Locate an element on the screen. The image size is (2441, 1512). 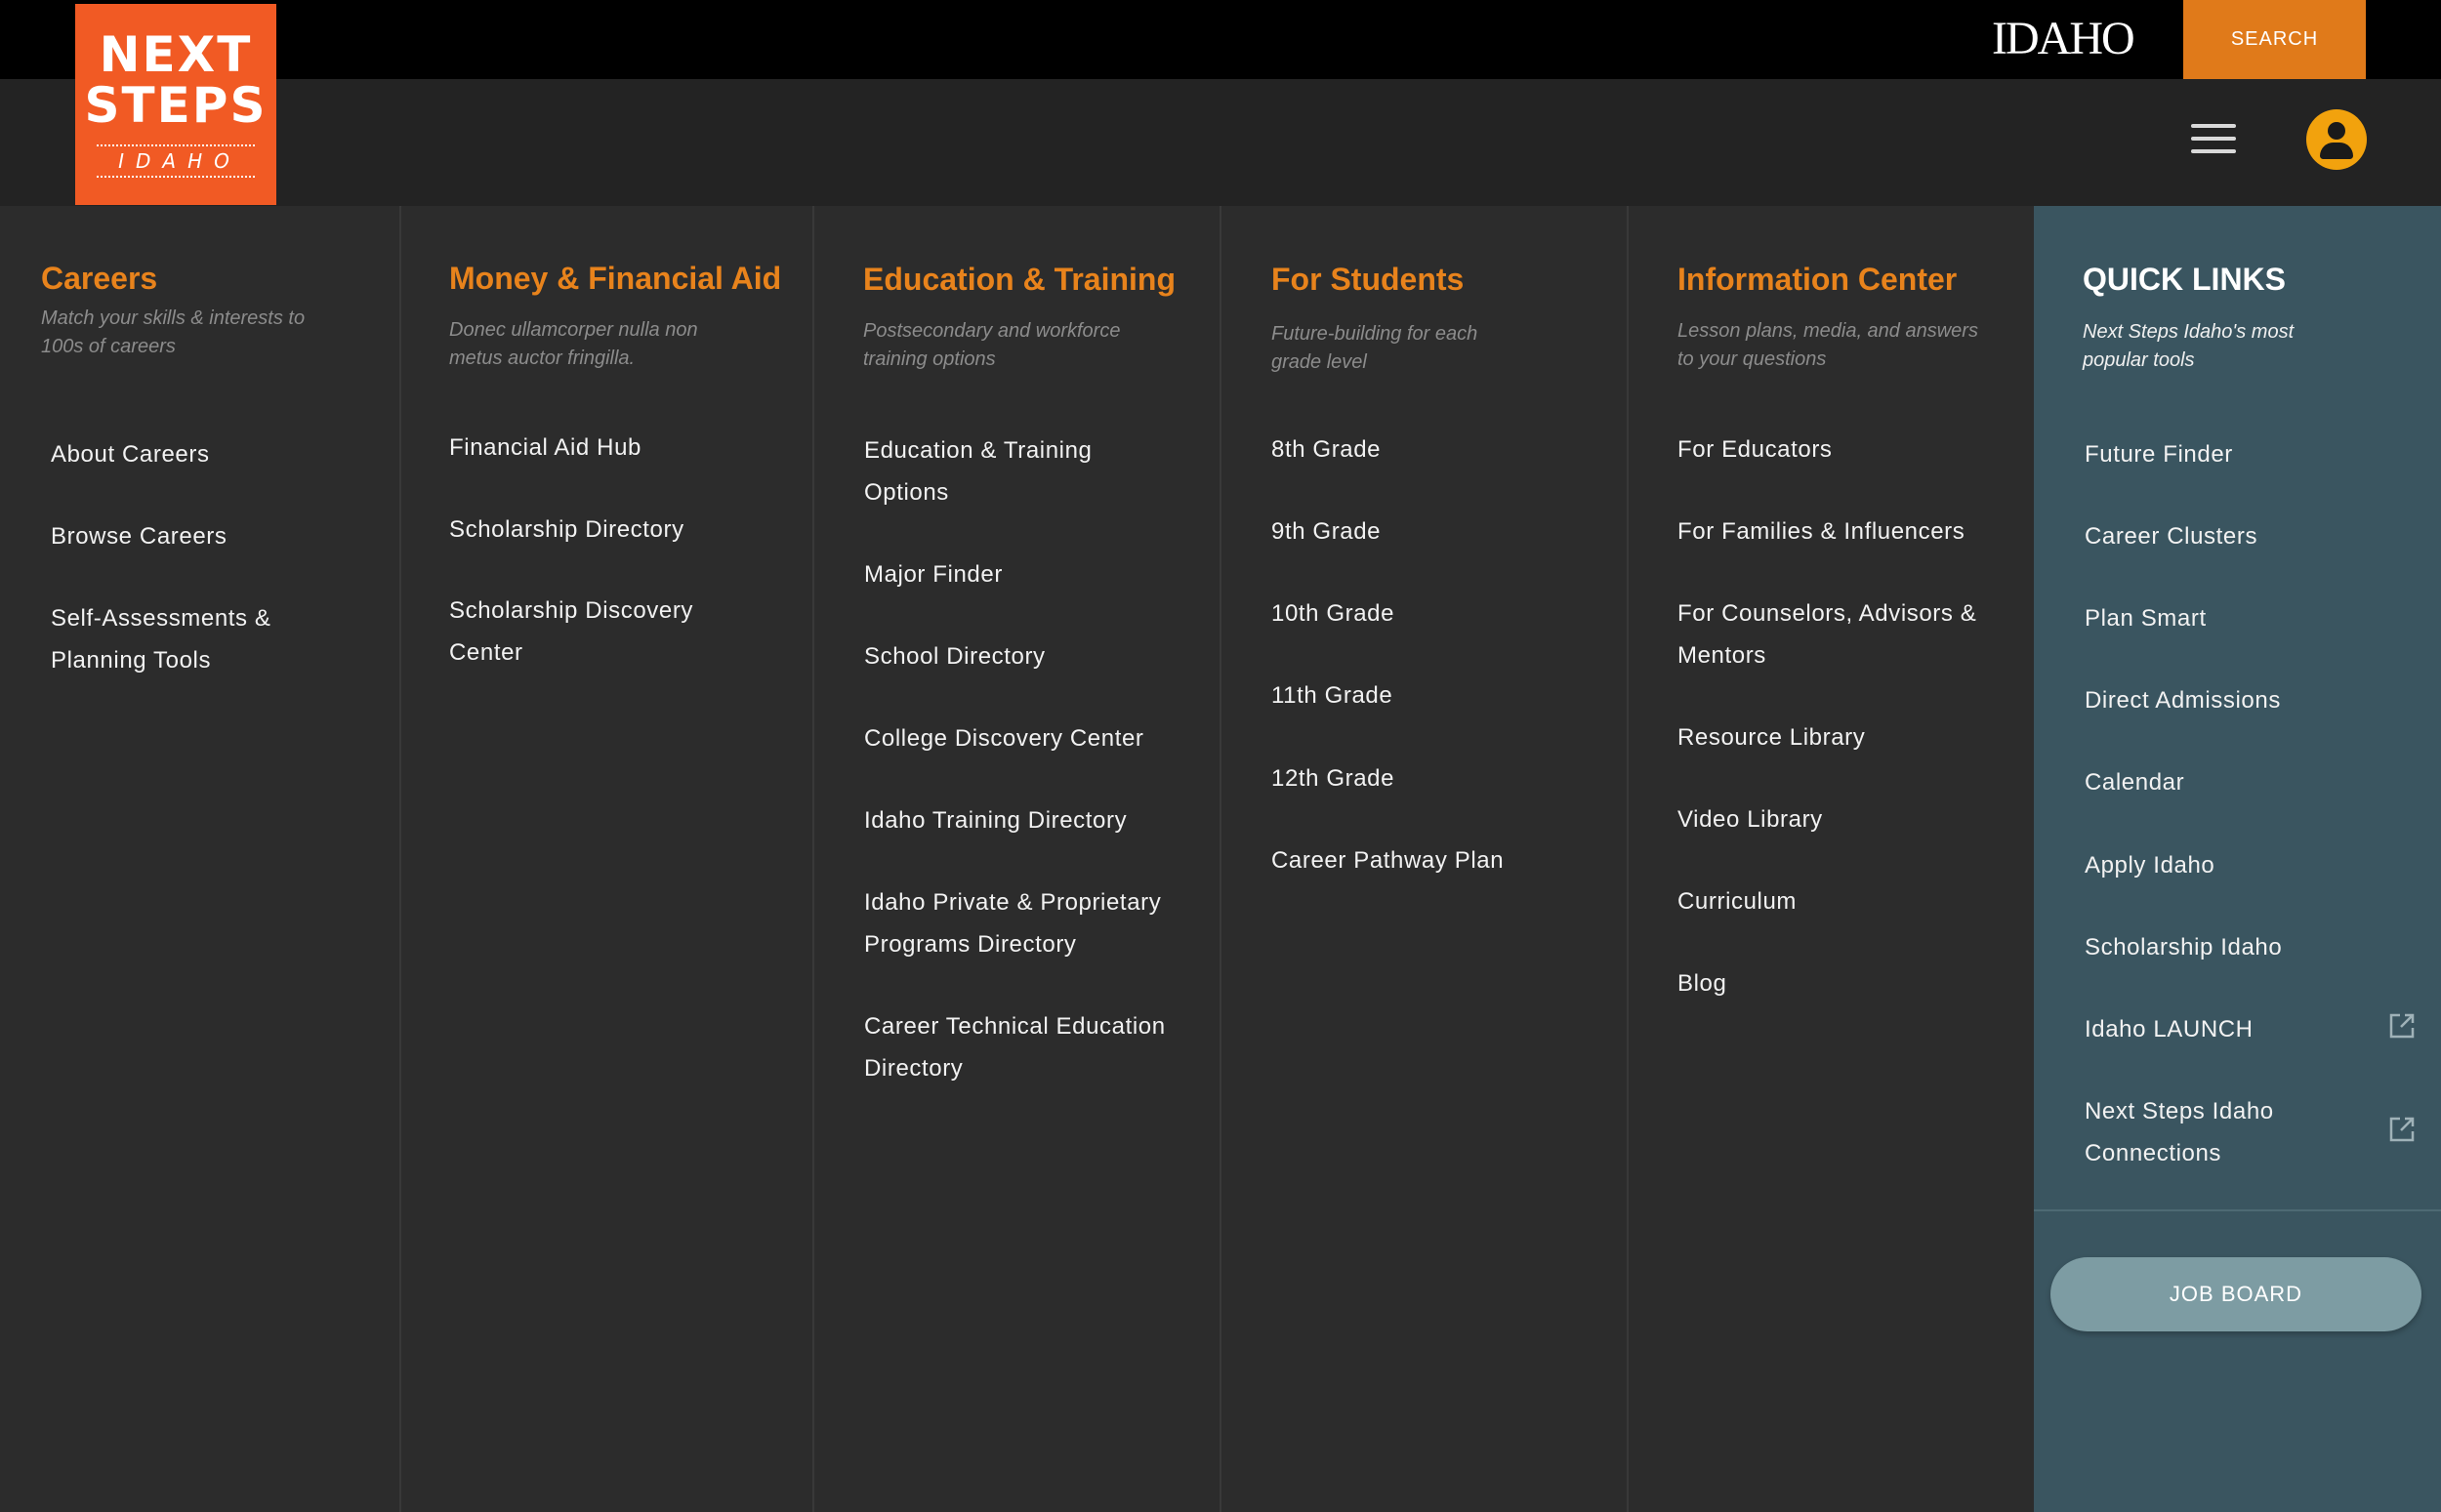
menu-item-for-counselors: For Counselors, Advisors & Mentors is located at coordinates (1843, 634).